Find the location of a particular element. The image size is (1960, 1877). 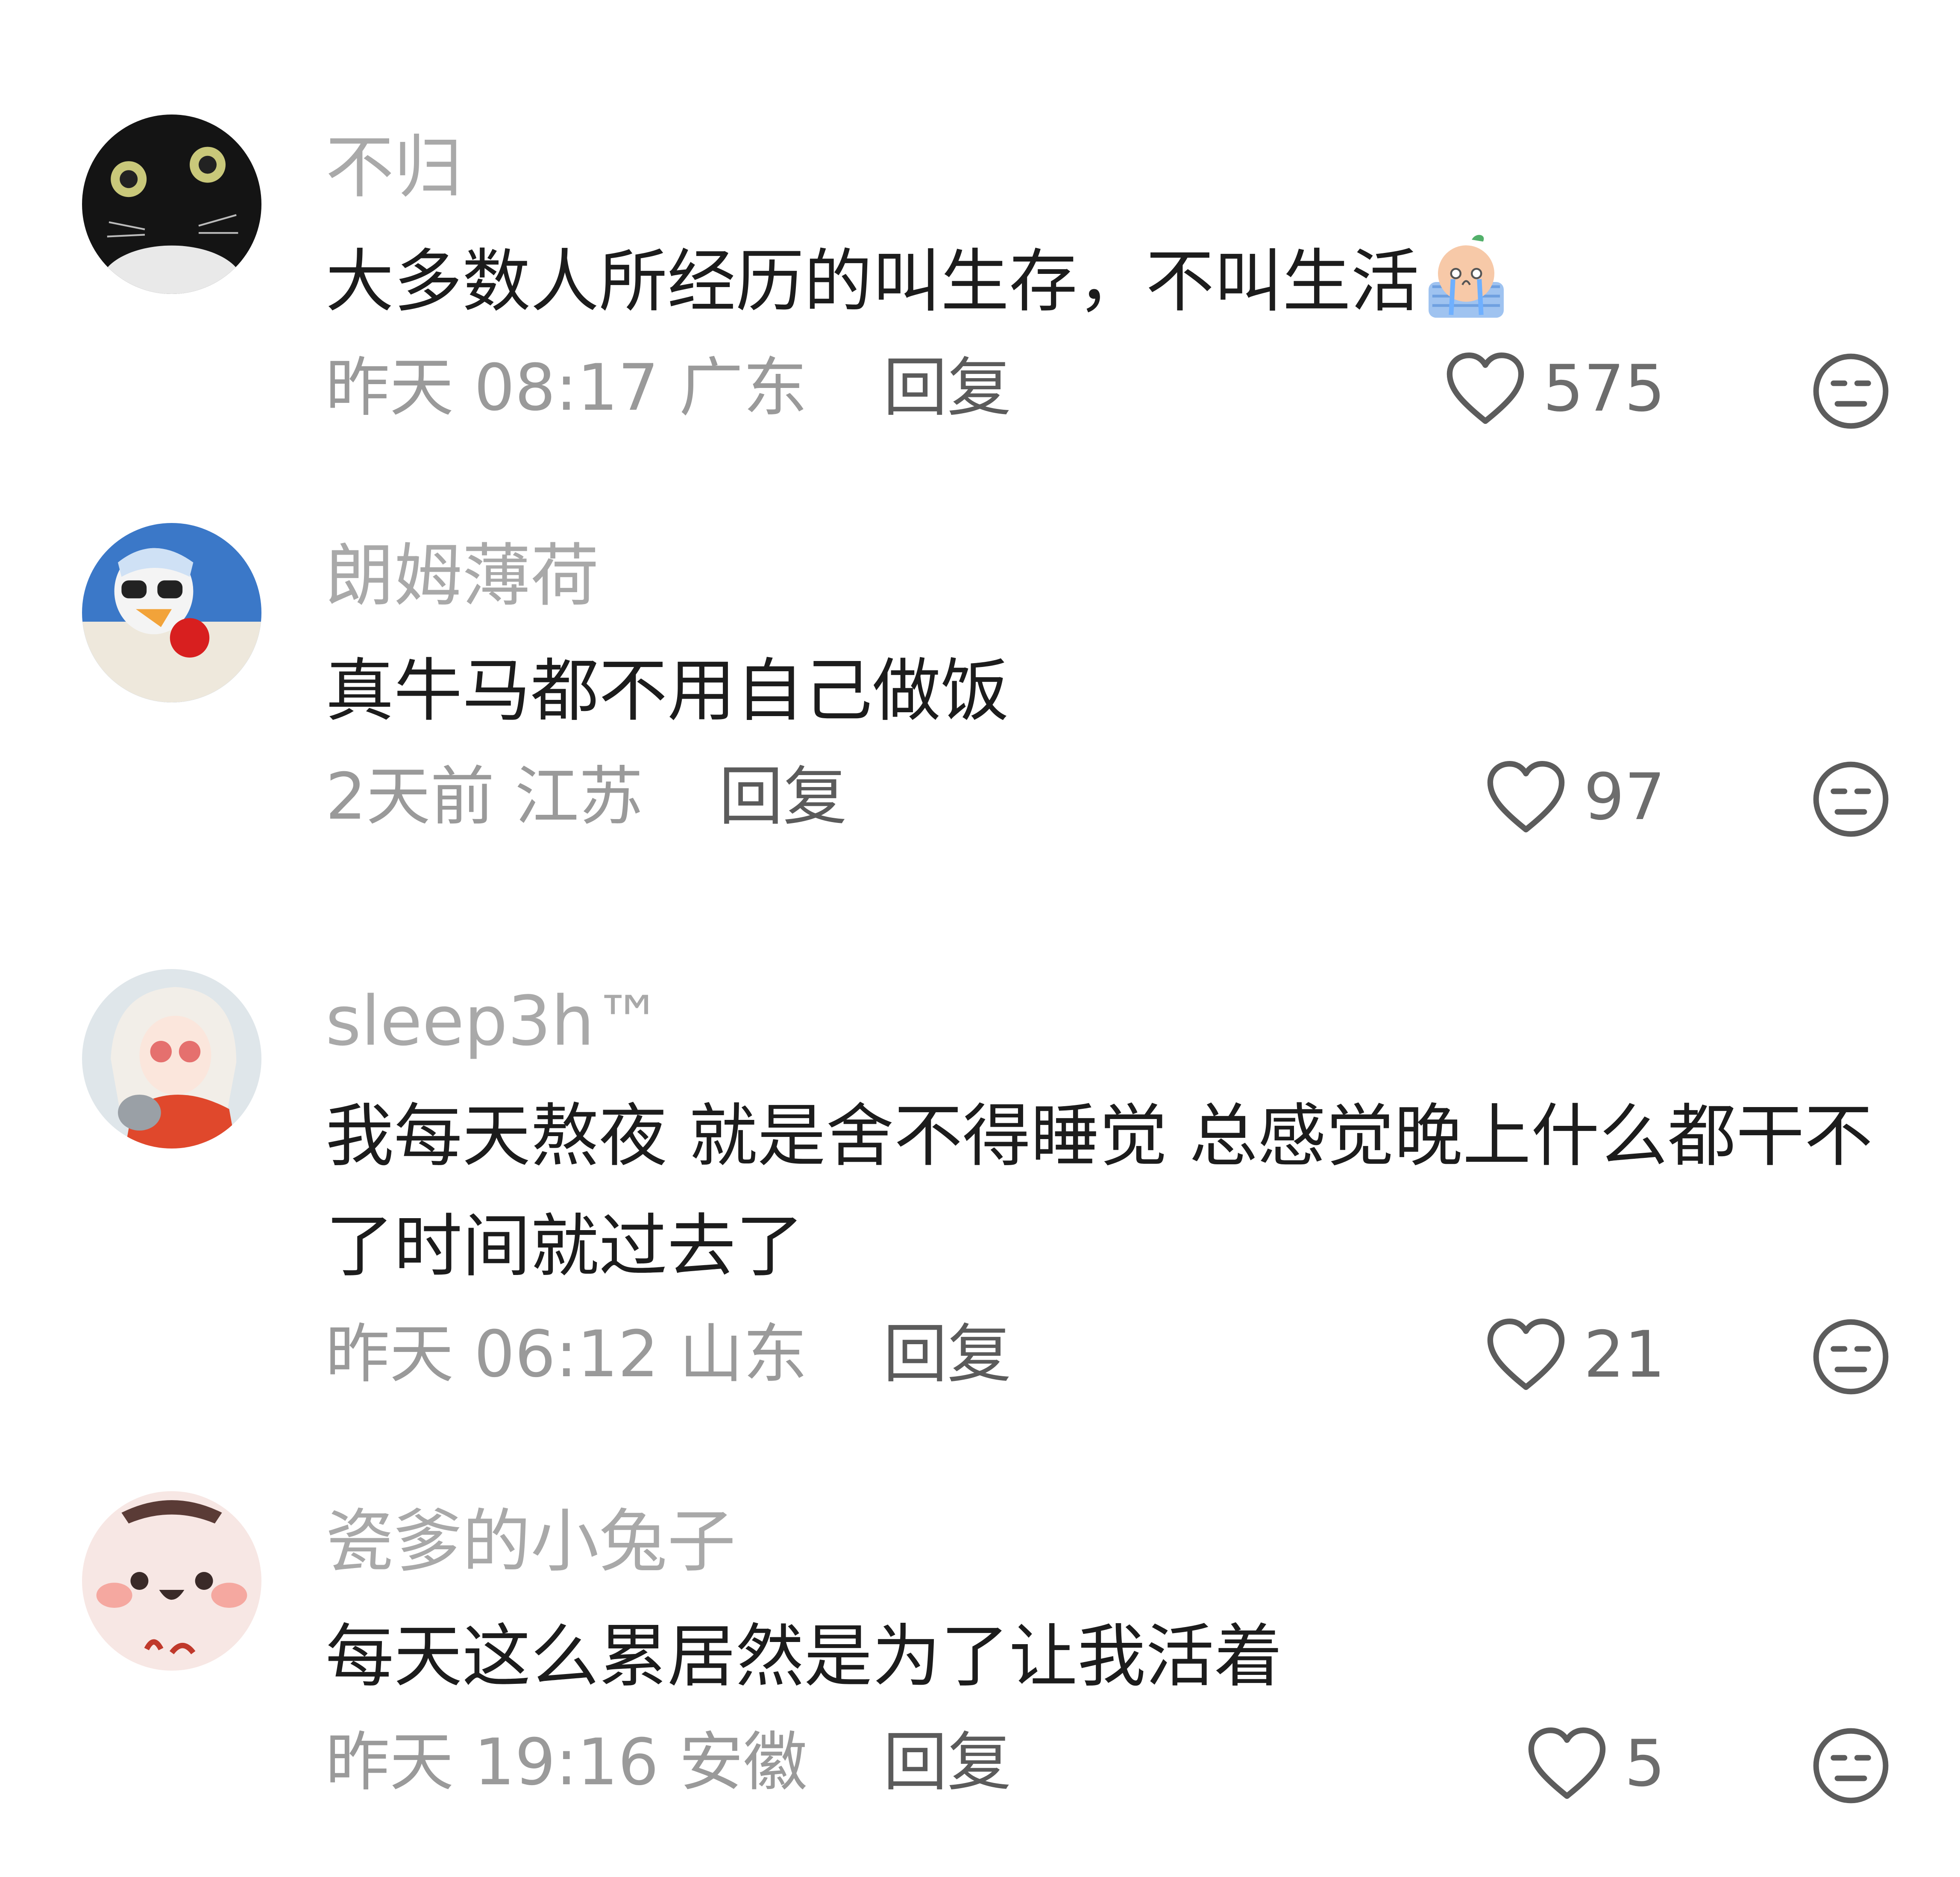

comment-text: 每天这么累居然是为了让我活着 is located at coordinates (804, 1656).